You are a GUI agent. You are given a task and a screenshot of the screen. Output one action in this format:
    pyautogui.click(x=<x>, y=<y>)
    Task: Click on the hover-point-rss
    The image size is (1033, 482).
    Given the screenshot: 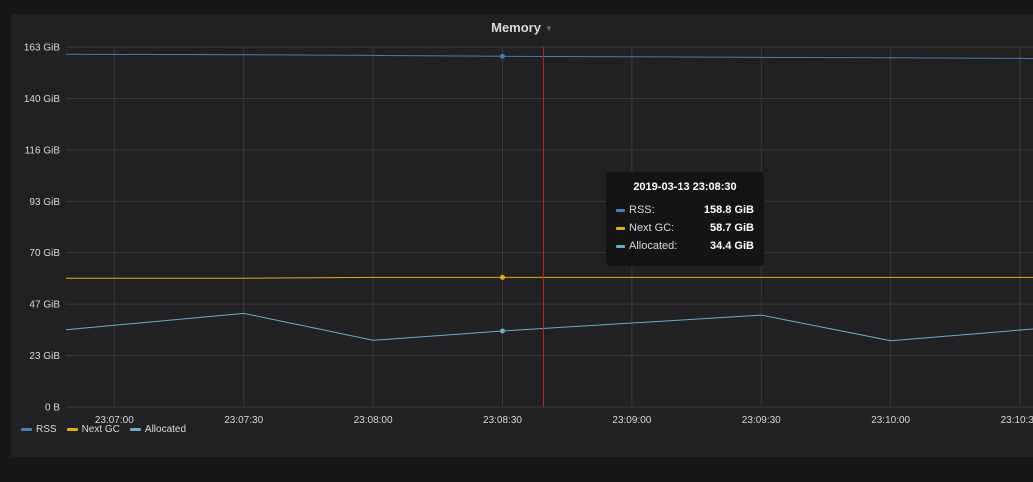 What is the action you would take?
    pyautogui.click(x=502, y=56)
    